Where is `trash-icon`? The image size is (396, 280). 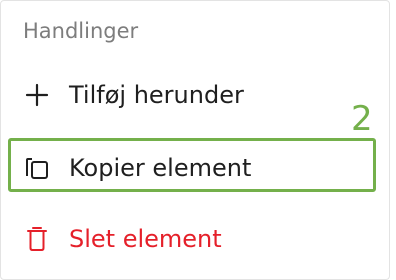 trash-icon is located at coordinates (37, 239).